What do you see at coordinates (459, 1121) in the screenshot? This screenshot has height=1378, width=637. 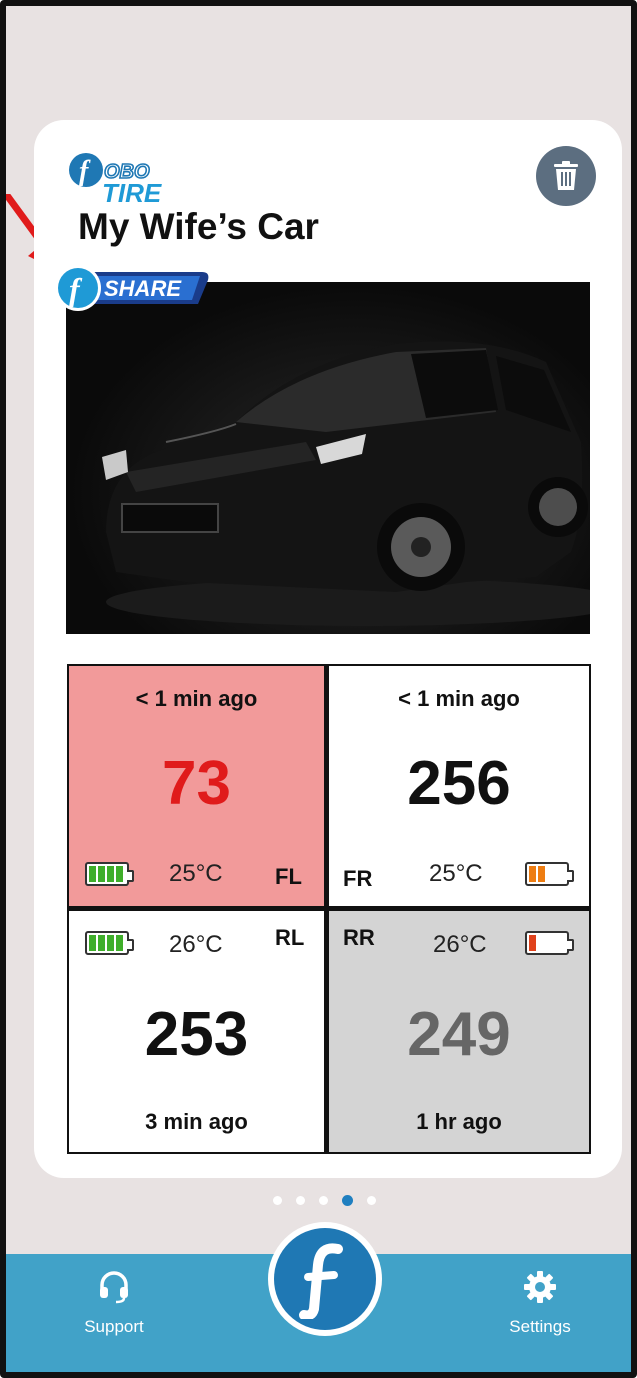 I see `tire-updated-time: 1 hr ago` at bounding box center [459, 1121].